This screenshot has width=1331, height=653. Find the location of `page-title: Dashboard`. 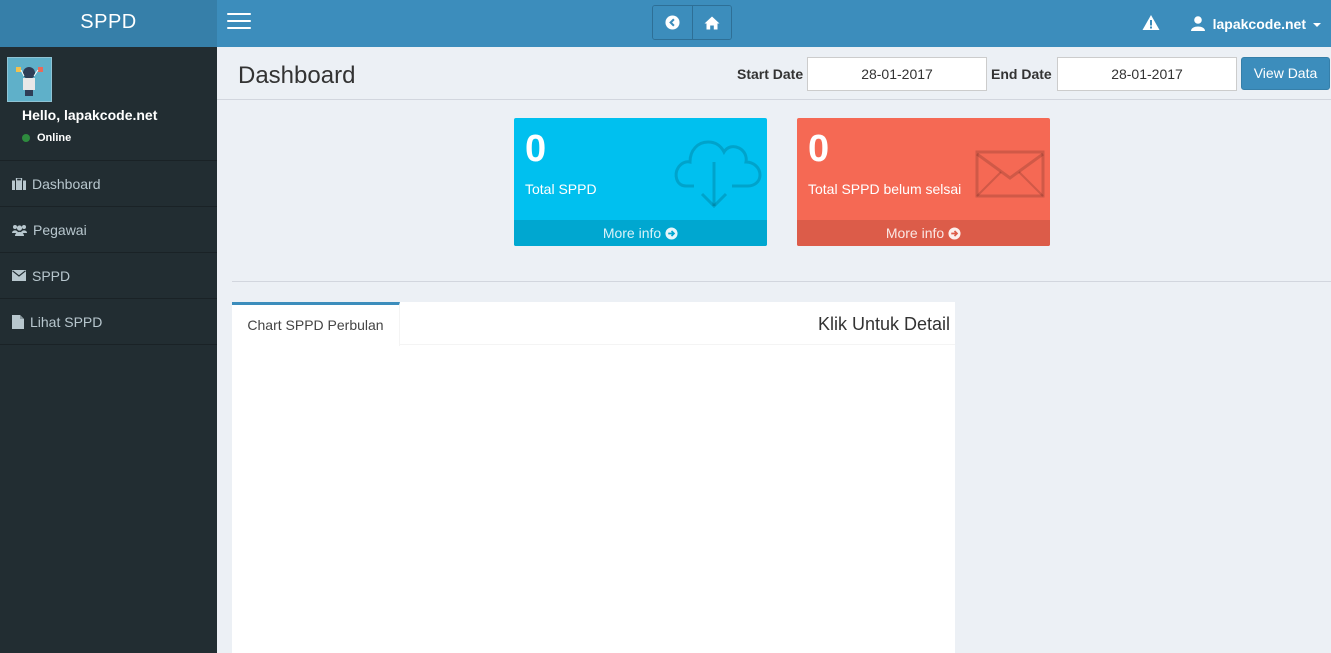

page-title: Dashboard is located at coordinates (297, 75).